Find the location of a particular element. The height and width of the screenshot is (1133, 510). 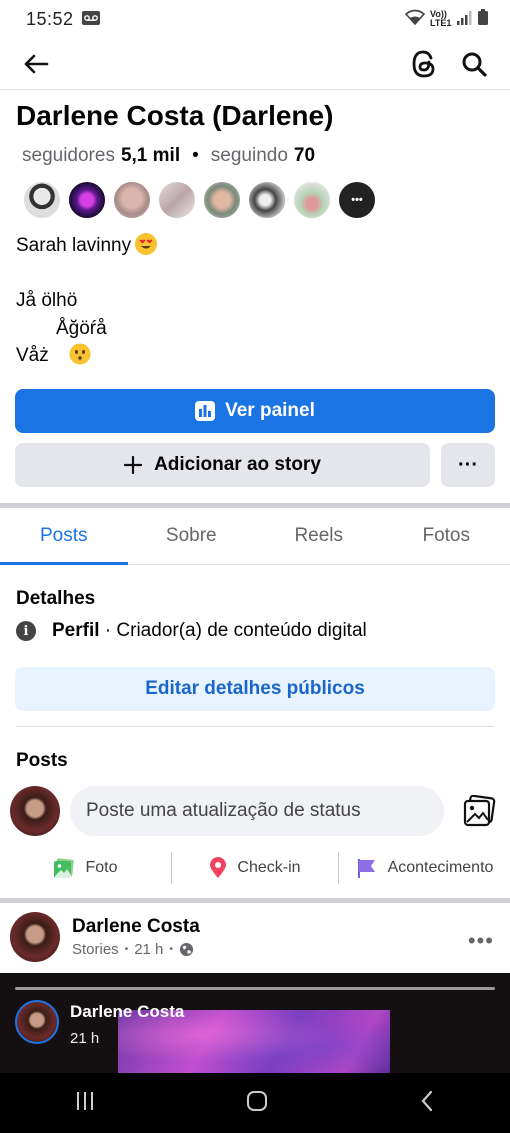

posts-heading: Posts is located at coordinates (42, 760).